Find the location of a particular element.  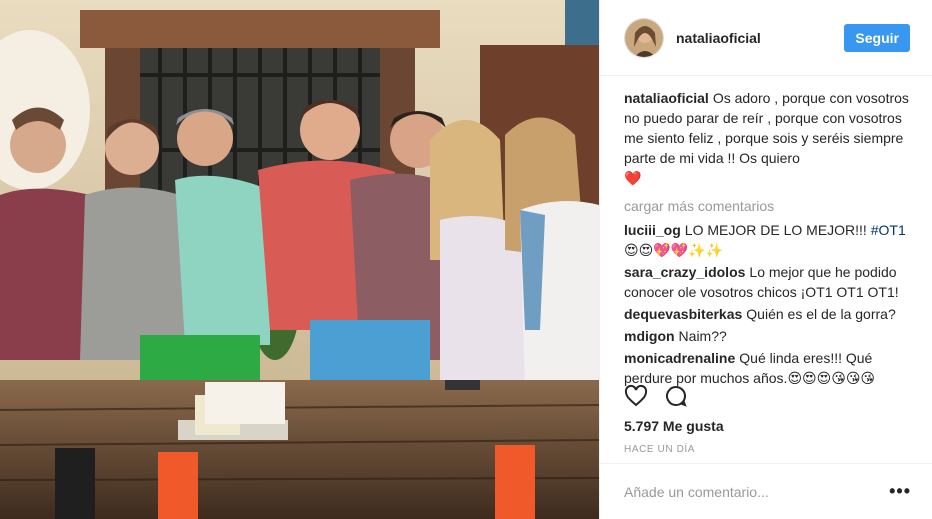

comment-text: Naim?? is located at coordinates (702, 336).